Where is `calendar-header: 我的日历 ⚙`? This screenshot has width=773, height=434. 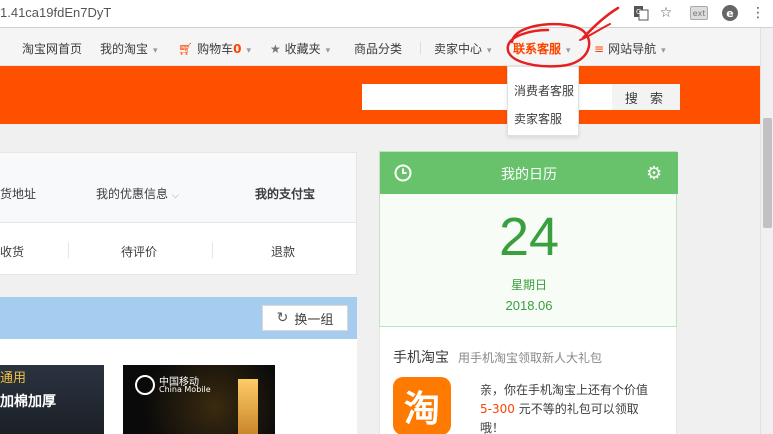 calendar-header: 我的日历 ⚙ is located at coordinates (529, 173).